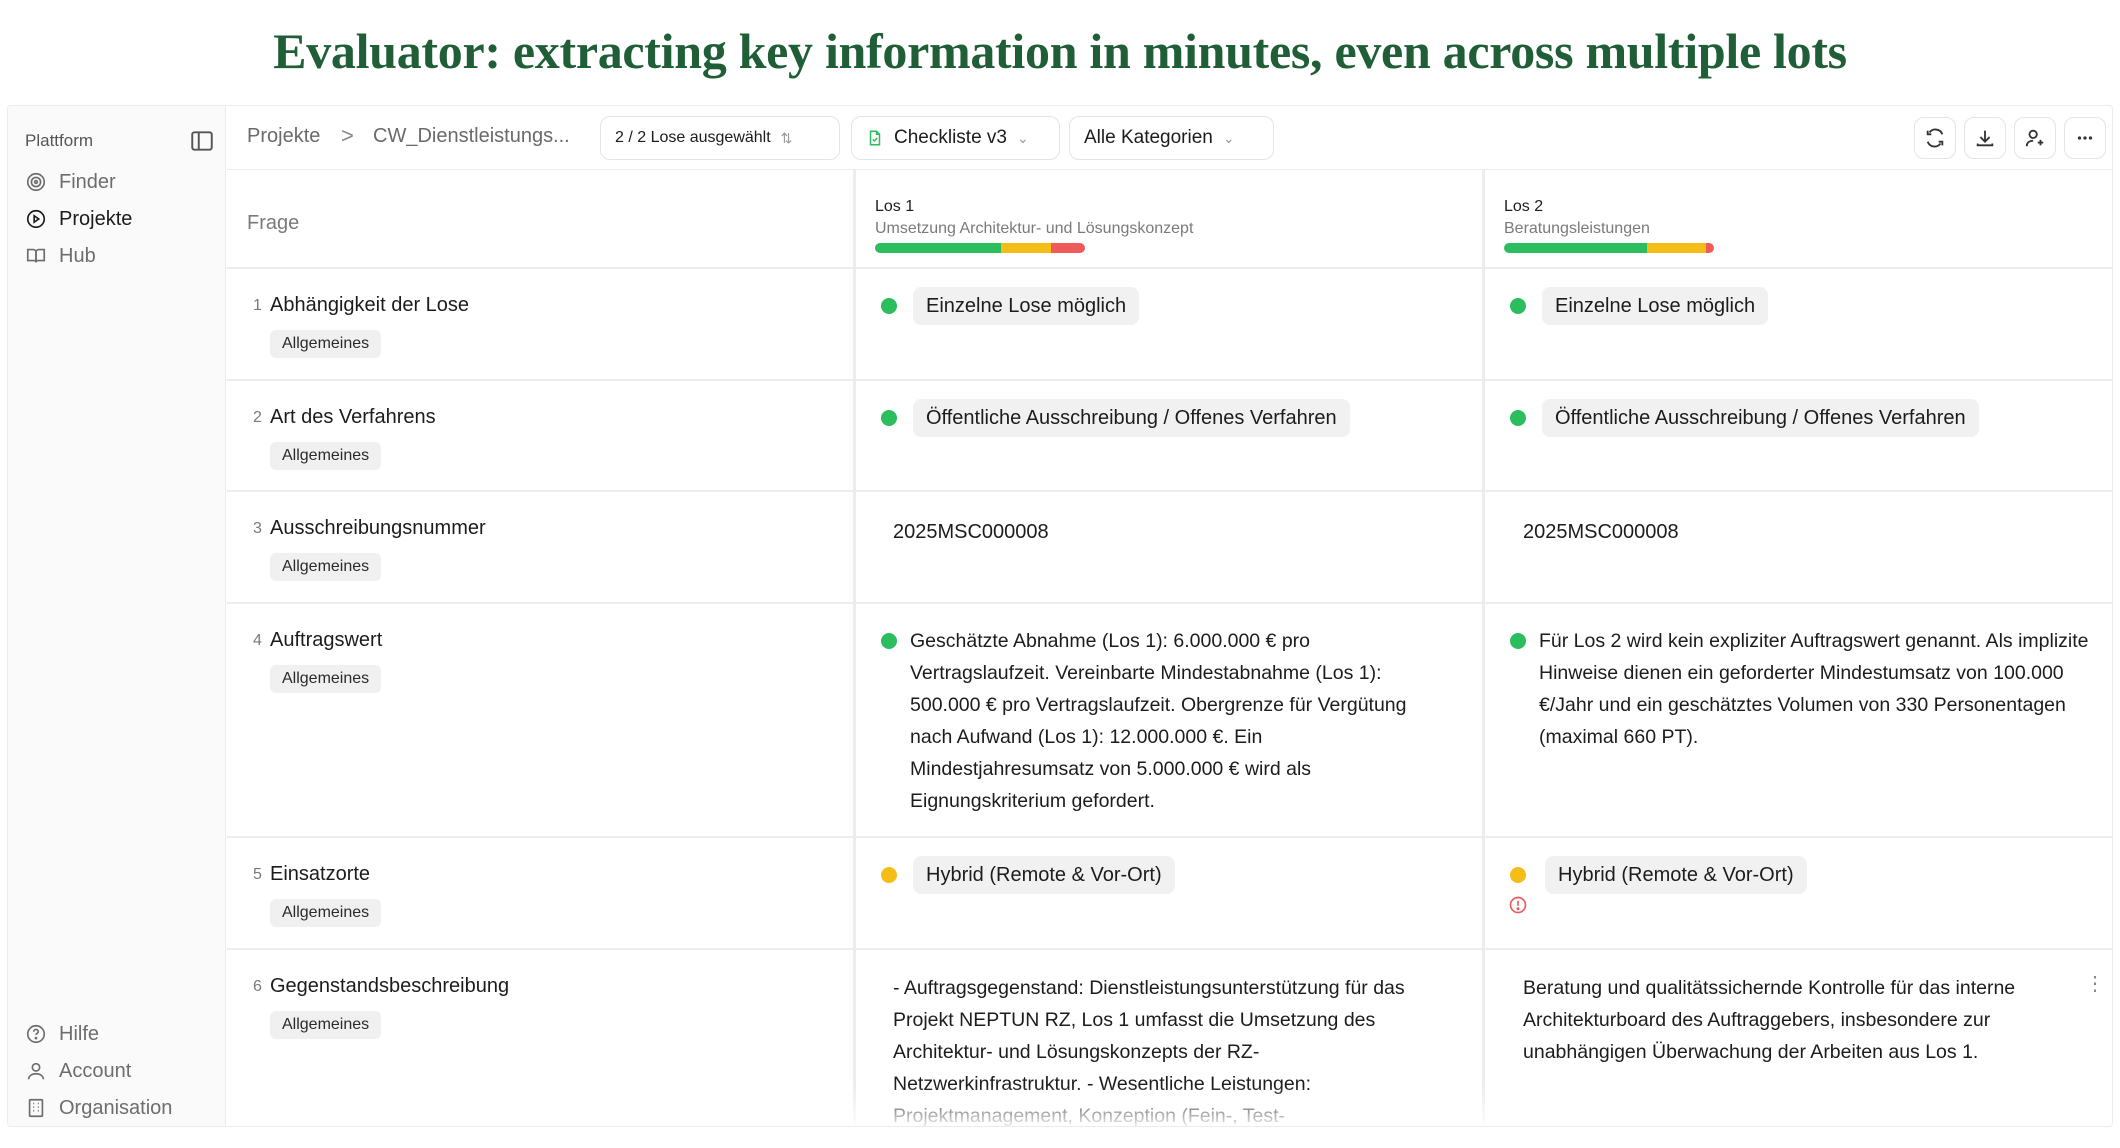  Describe the element at coordinates (257, 874) in the screenshot. I see `question-number: 5` at that location.